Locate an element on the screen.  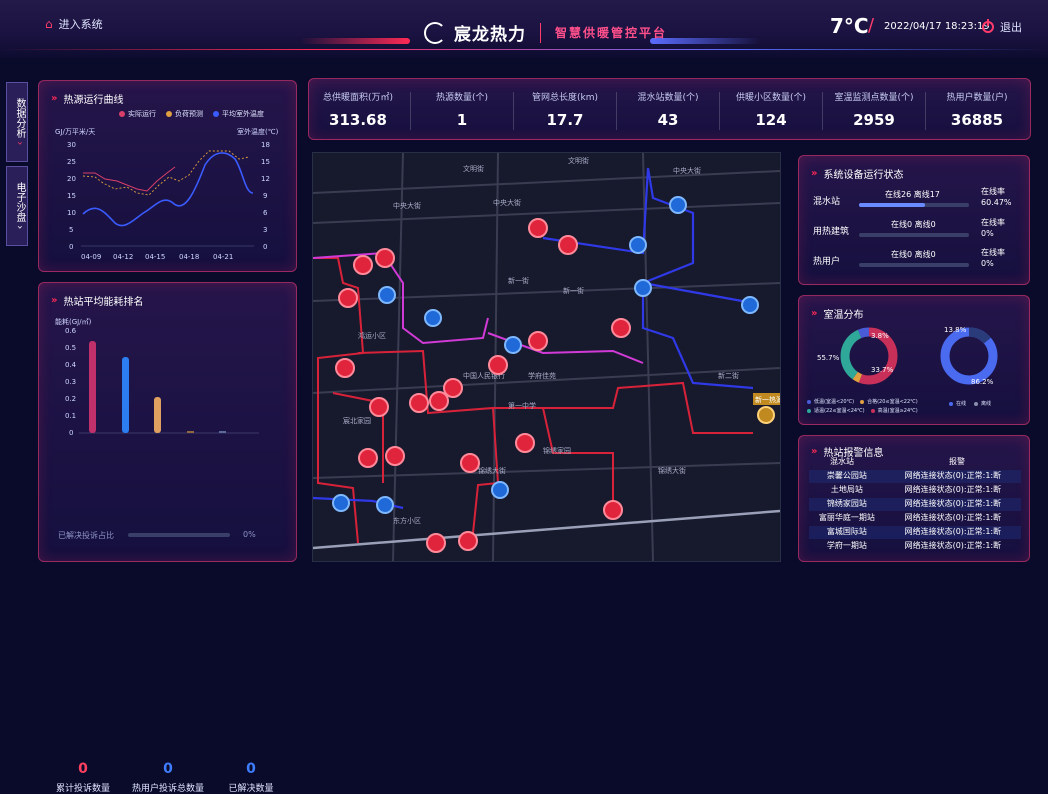
alarm-station: 土地局站 is located at coordinates (846, 489).